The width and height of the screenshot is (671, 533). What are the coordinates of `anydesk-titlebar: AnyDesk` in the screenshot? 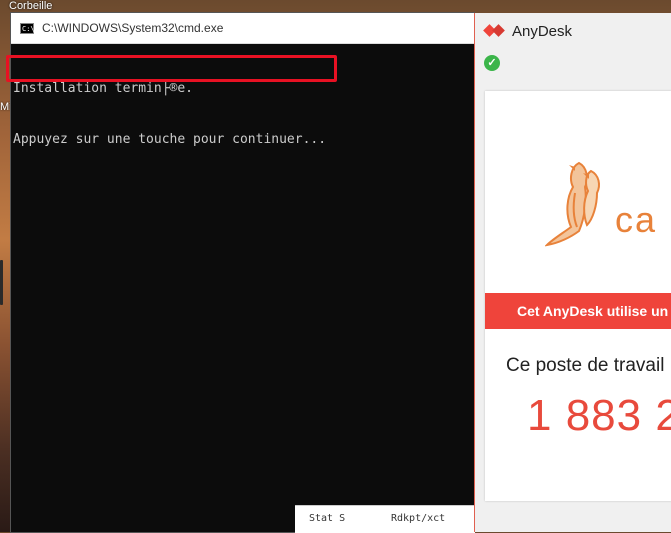 It's located at (573, 31).